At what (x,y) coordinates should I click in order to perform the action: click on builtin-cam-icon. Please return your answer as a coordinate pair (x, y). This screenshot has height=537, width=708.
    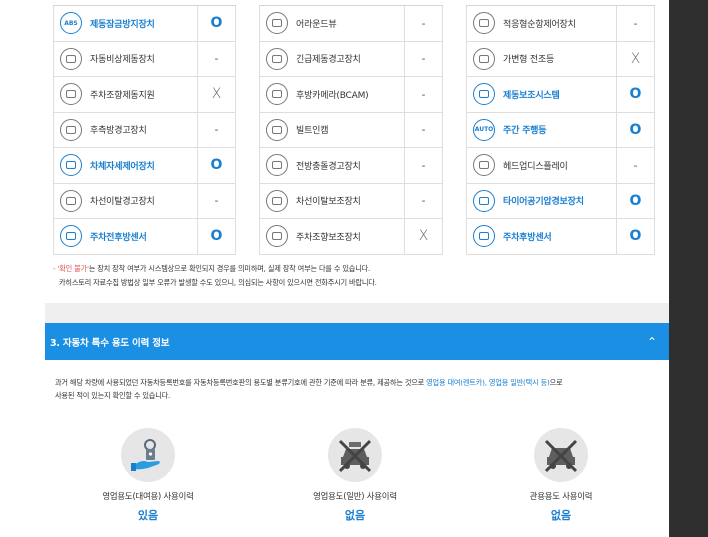
    Looking at the image, I should click on (277, 129).